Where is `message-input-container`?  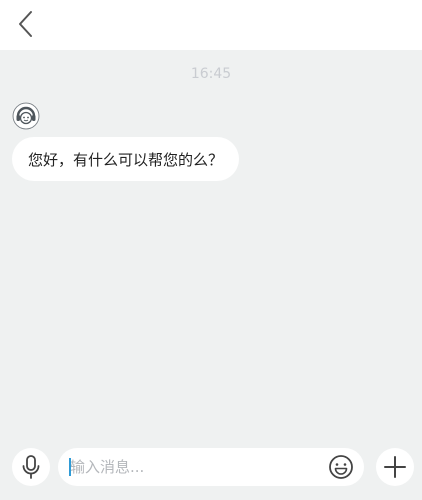 message-input-container is located at coordinates (211, 467).